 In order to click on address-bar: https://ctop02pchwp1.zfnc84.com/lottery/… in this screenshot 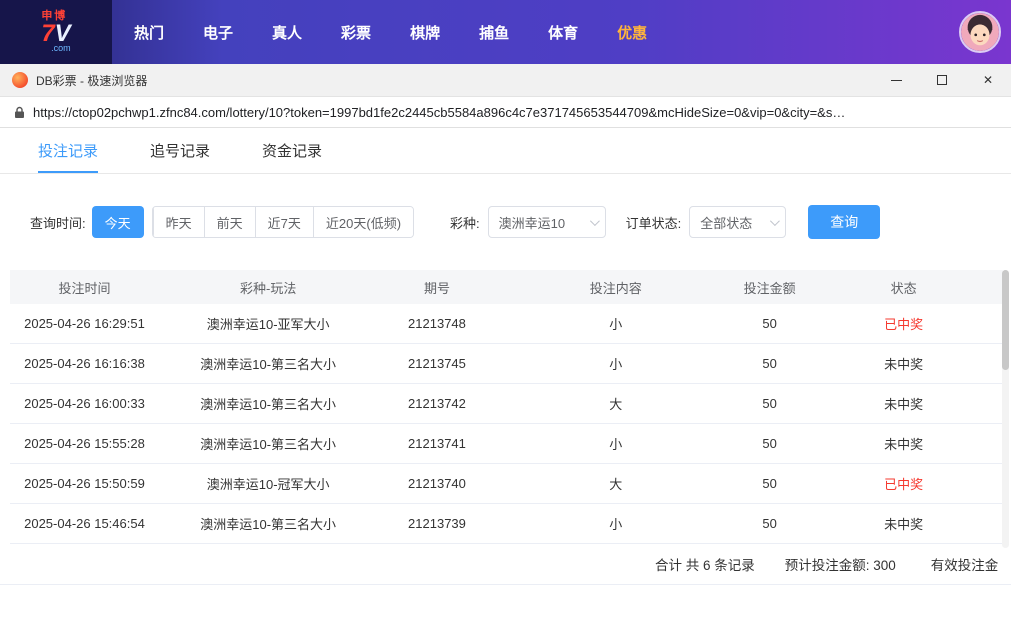, I will do `click(505, 112)`.